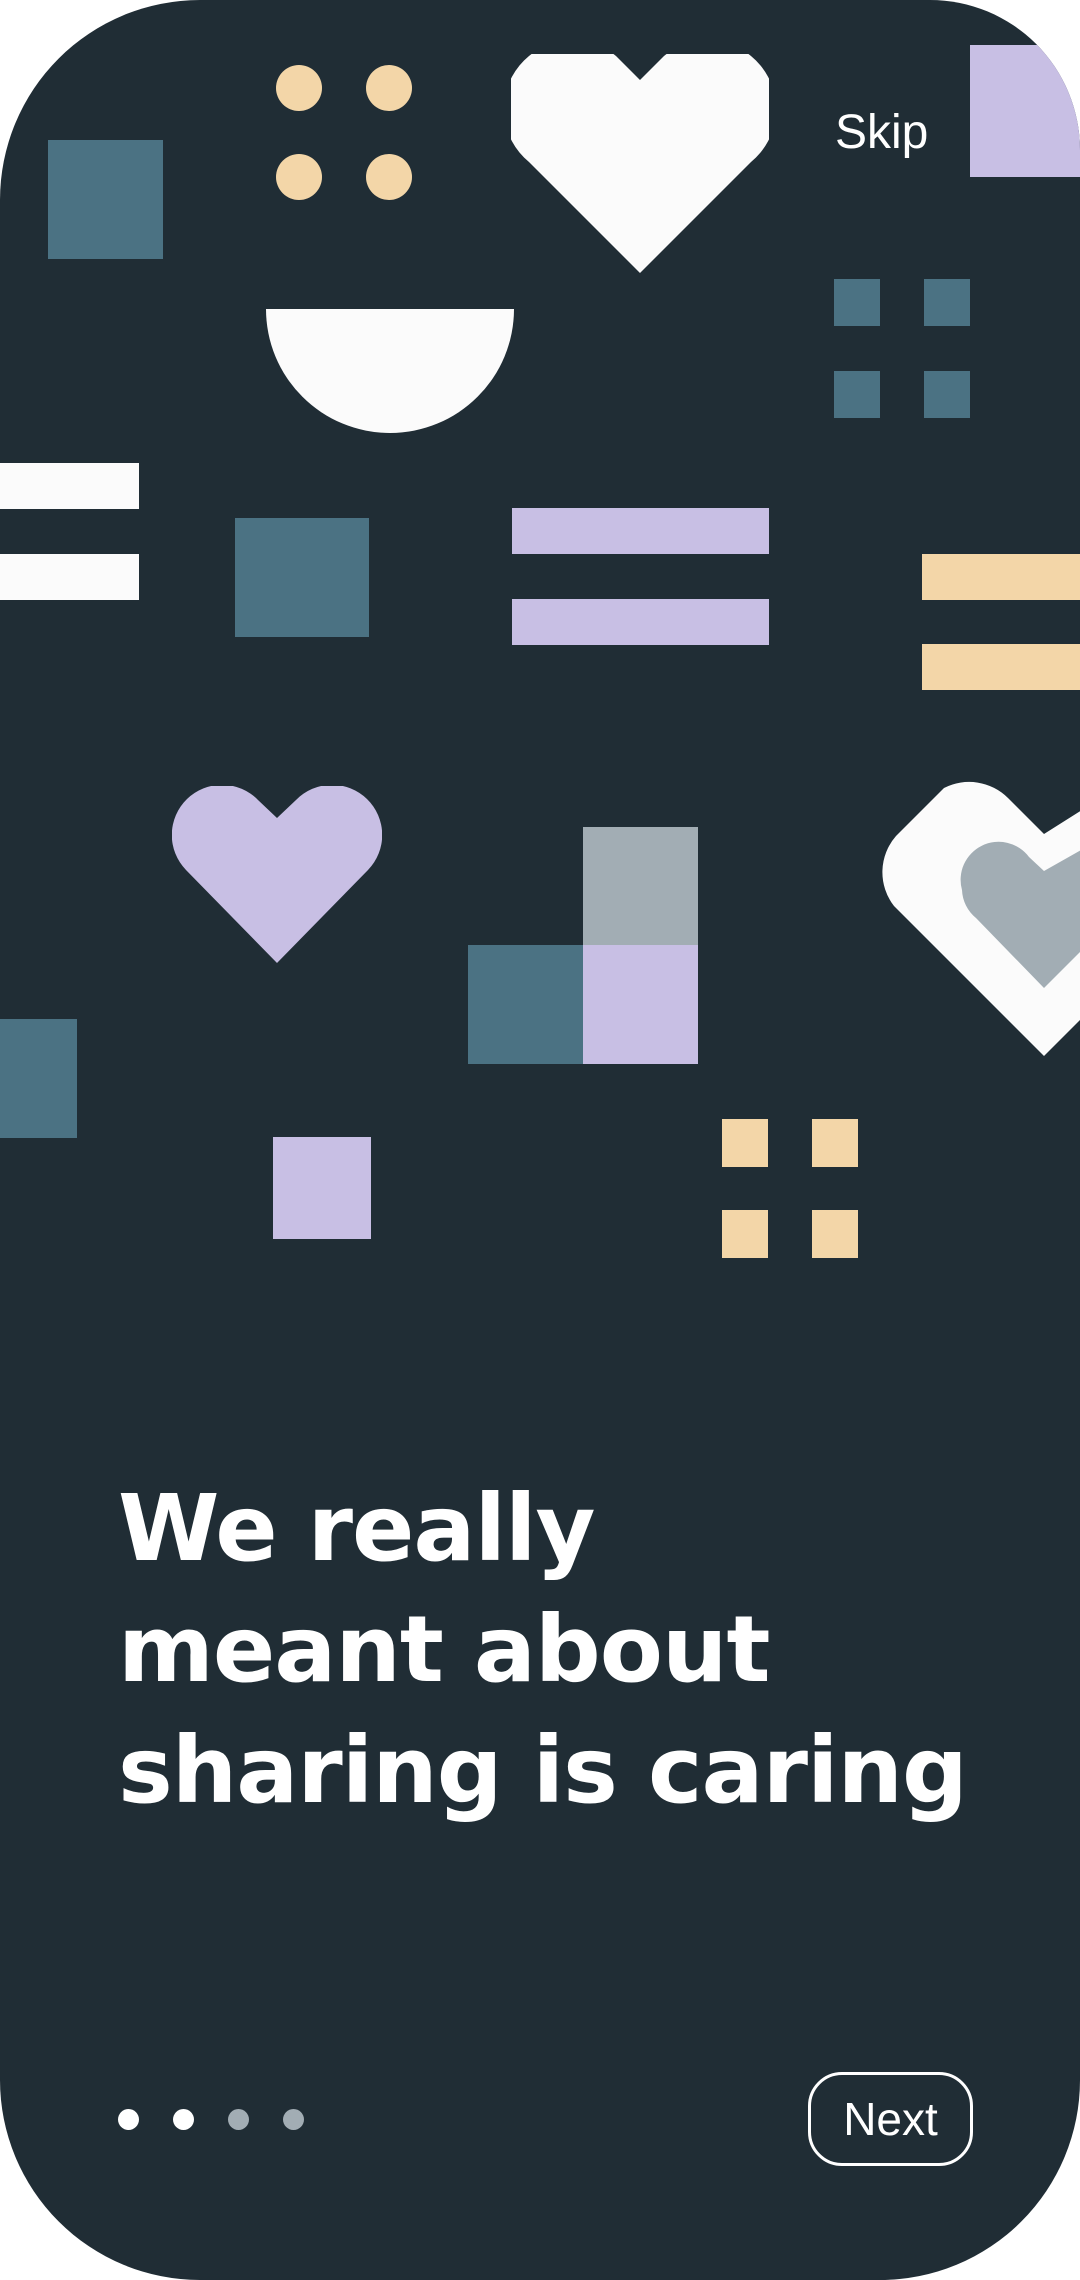 The width and height of the screenshot is (1080, 2280). Describe the element at coordinates (890, 2119) in the screenshot. I see `next-button: Next` at that location.